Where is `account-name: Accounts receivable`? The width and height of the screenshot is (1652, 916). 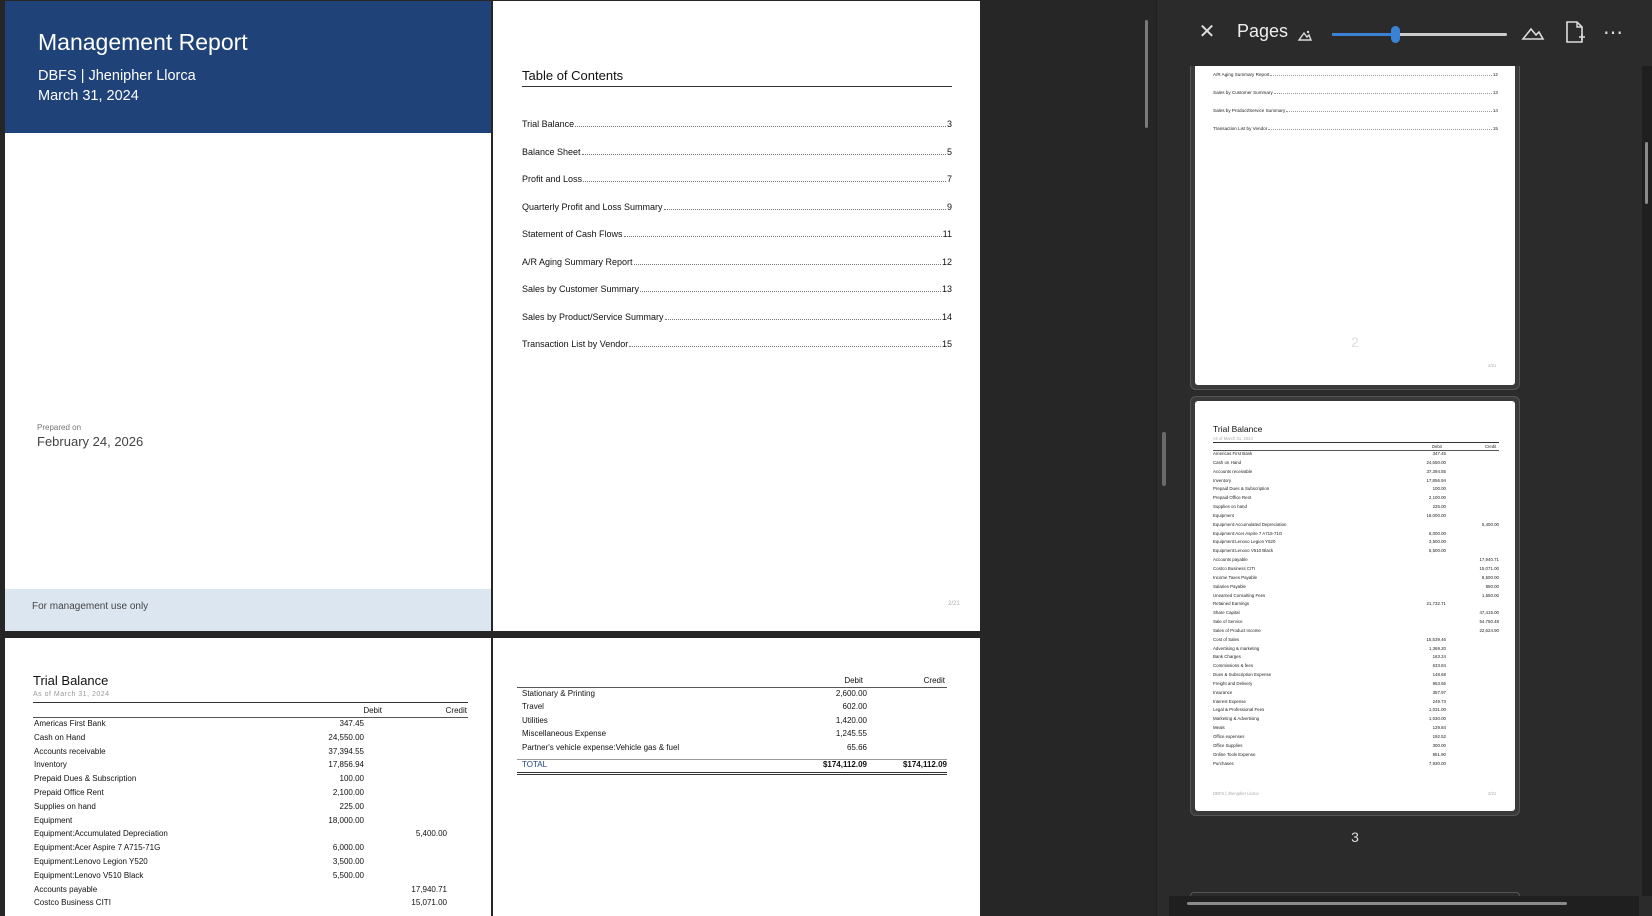 account-name: Accounts receivable is located at coordinates (1233, 471).